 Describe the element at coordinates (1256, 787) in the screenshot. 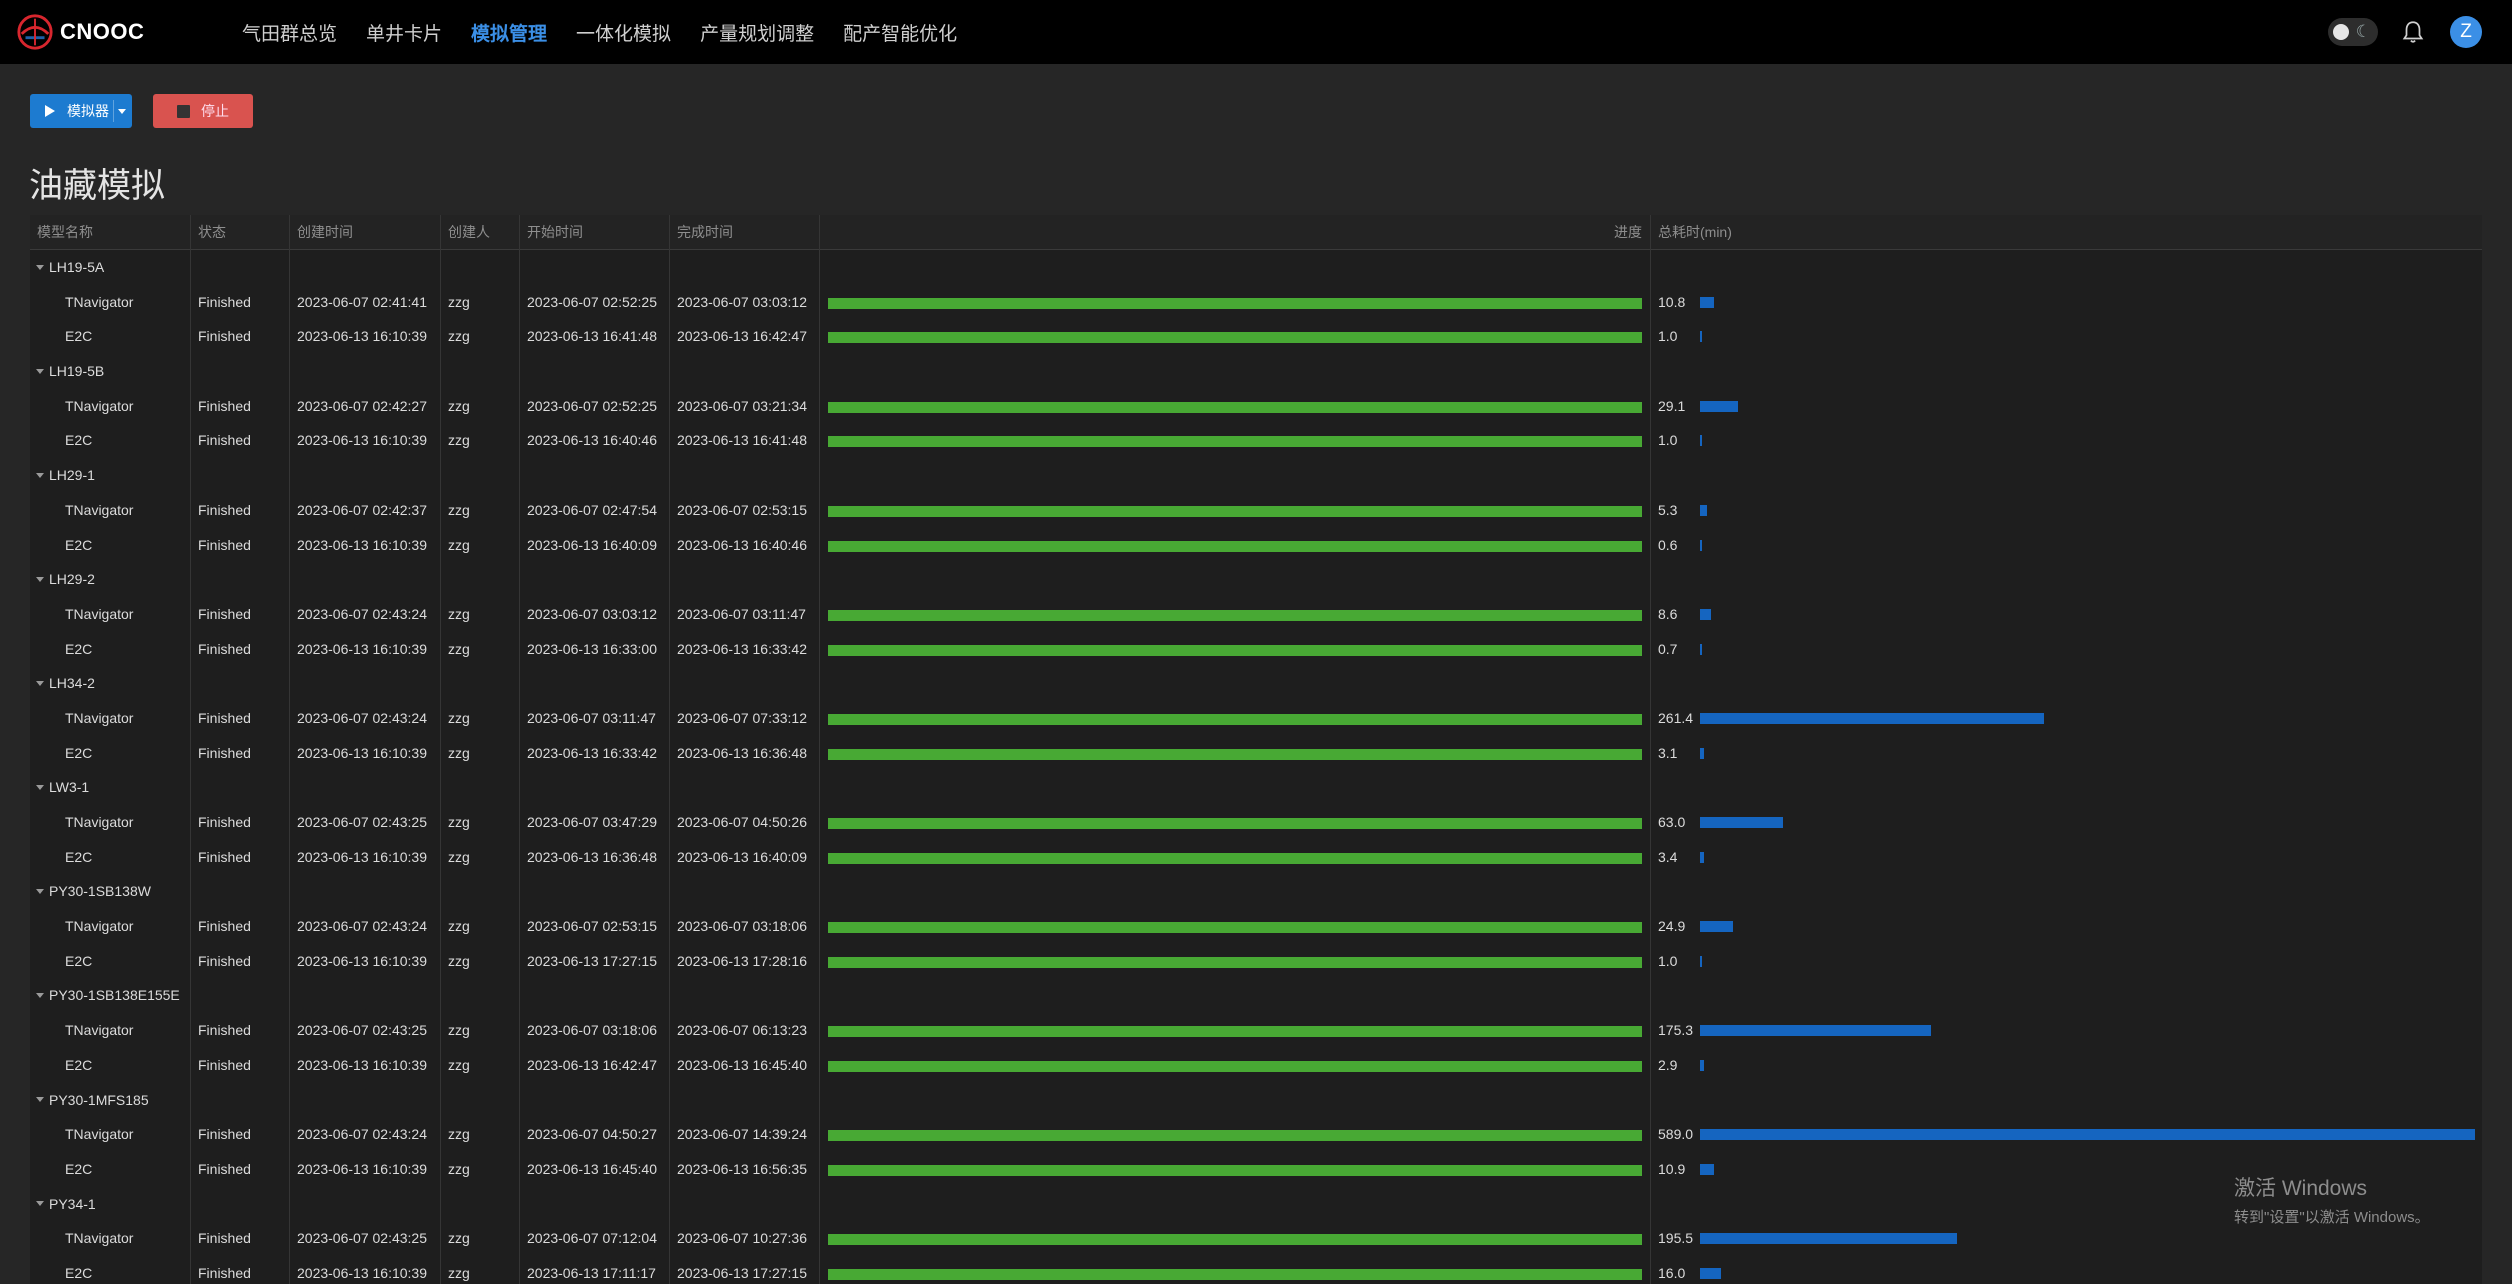

I see `group-row: LW3-1` at that location.